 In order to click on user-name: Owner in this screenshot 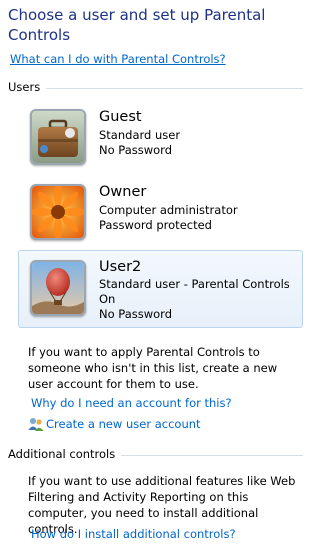, I will do `click(123, 192)`.